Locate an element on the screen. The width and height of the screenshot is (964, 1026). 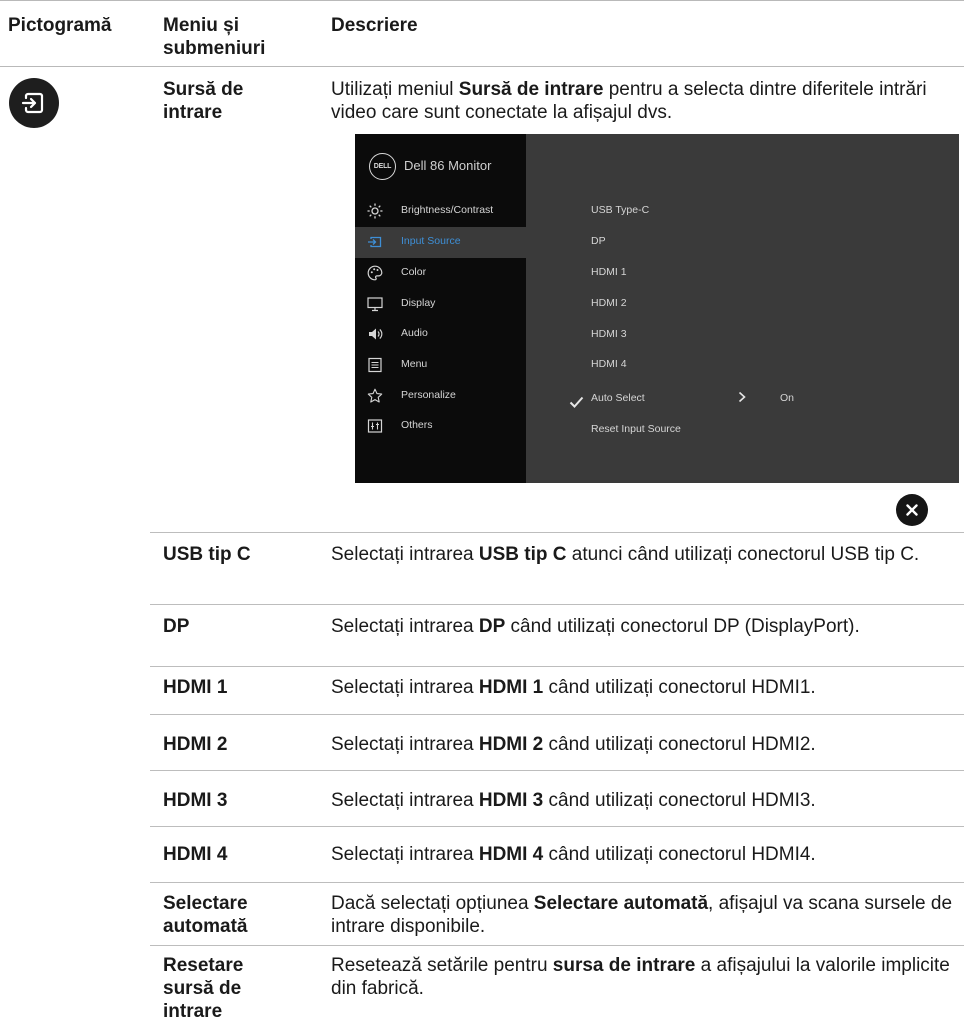
label-line: DP is located at coordinates (176, 626).